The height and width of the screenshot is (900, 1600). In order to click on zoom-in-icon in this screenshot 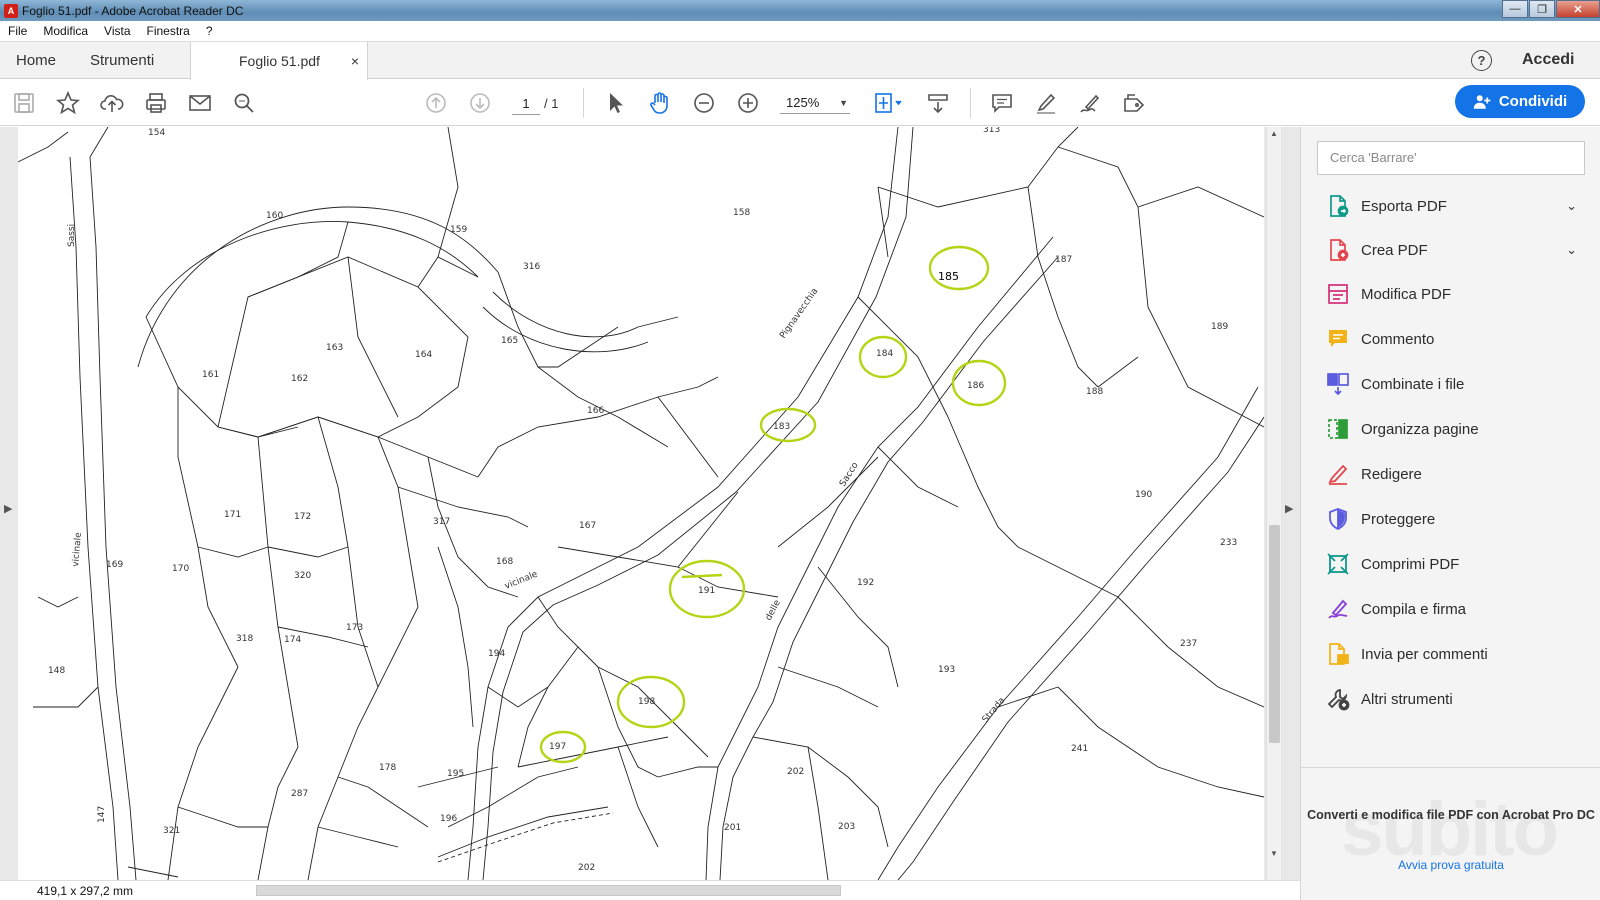, I will do `click(748, 103)`.